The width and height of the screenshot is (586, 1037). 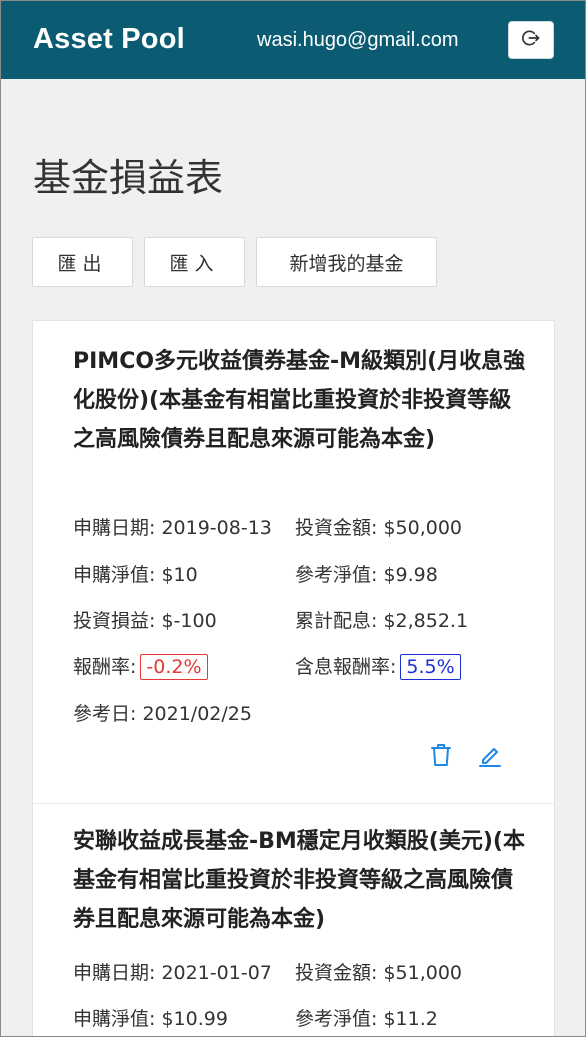 I want to click on page-title: 基金損益表, so click(x=128, y=178).